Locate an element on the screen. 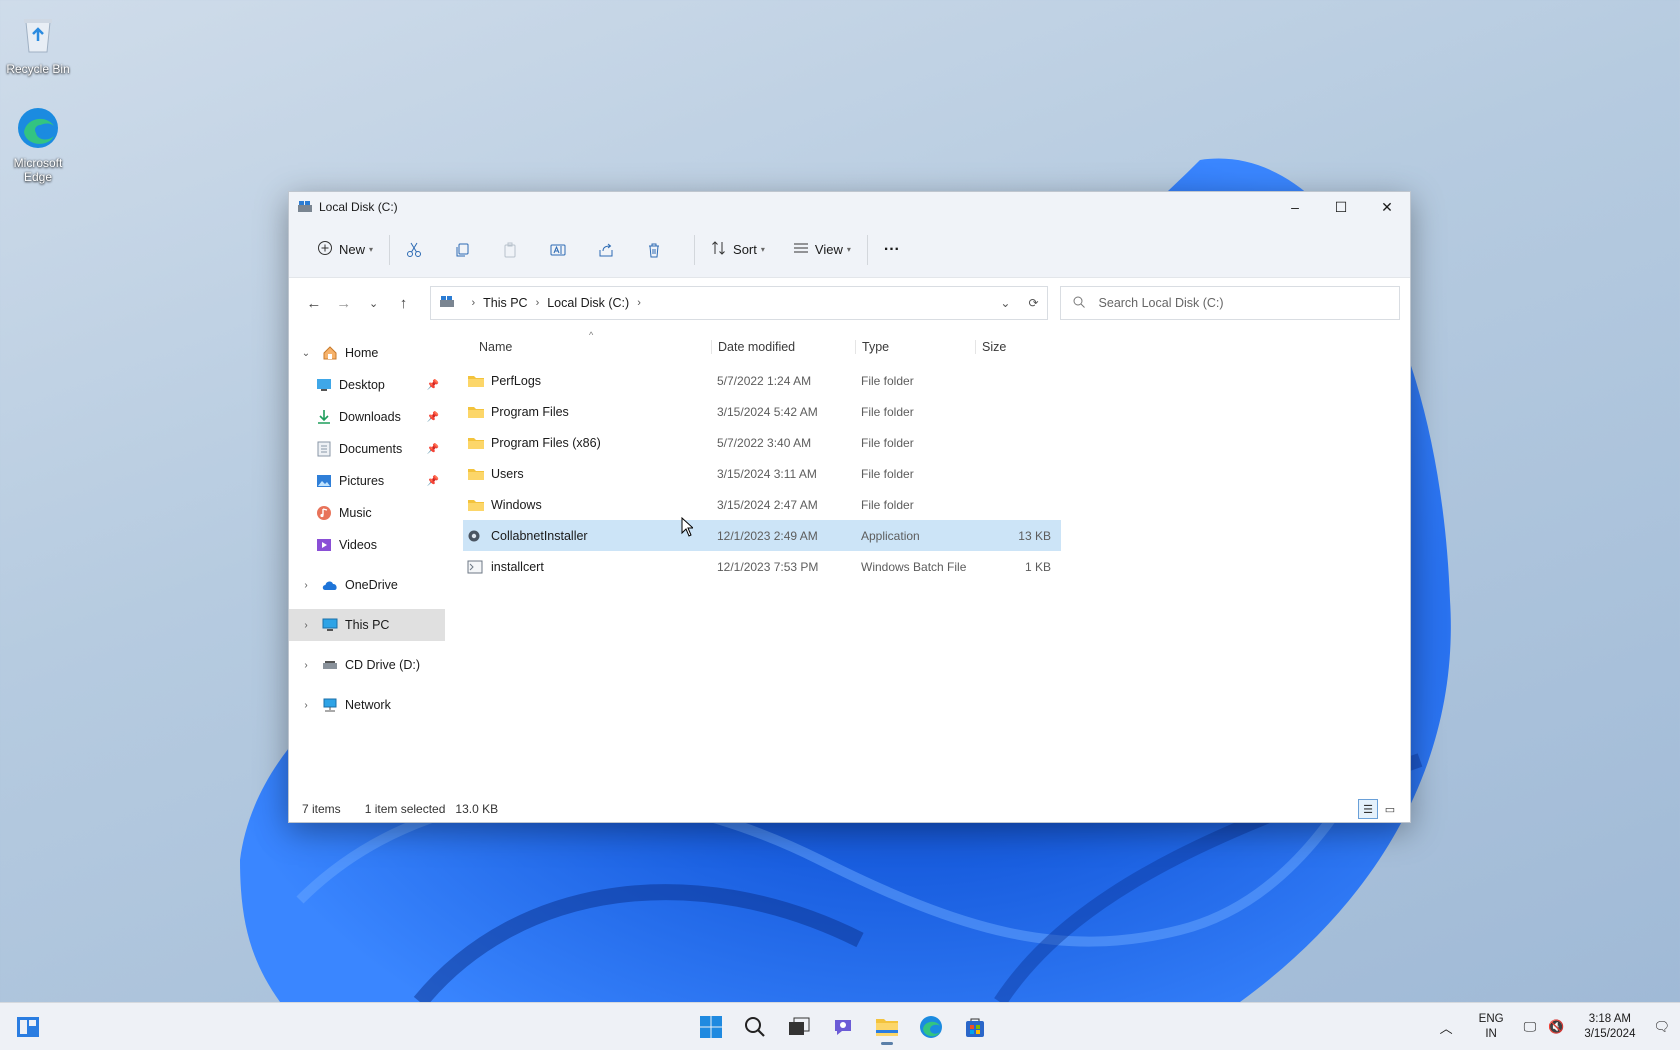 This screenshot has width=1680, height=1050. title-bar: Local Disk (C:) – ☐ ✕ is located at coordinates (849, 207).